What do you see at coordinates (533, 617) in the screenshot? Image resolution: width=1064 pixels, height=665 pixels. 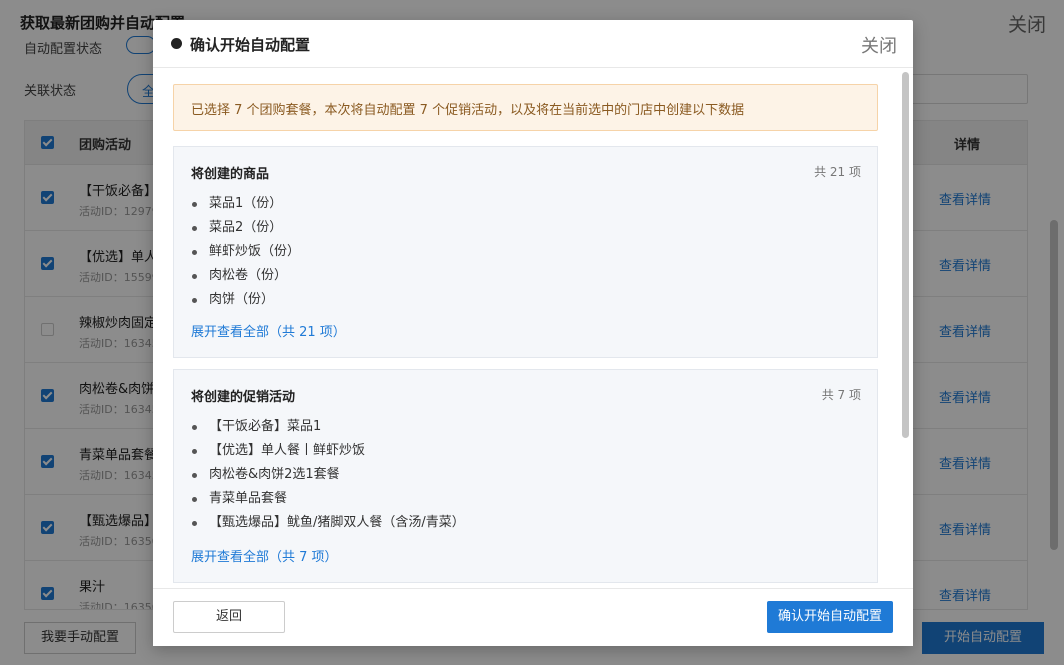 I see `dialog-footer: 返回 确认开始自动配置` at bounding box center [533, 617].